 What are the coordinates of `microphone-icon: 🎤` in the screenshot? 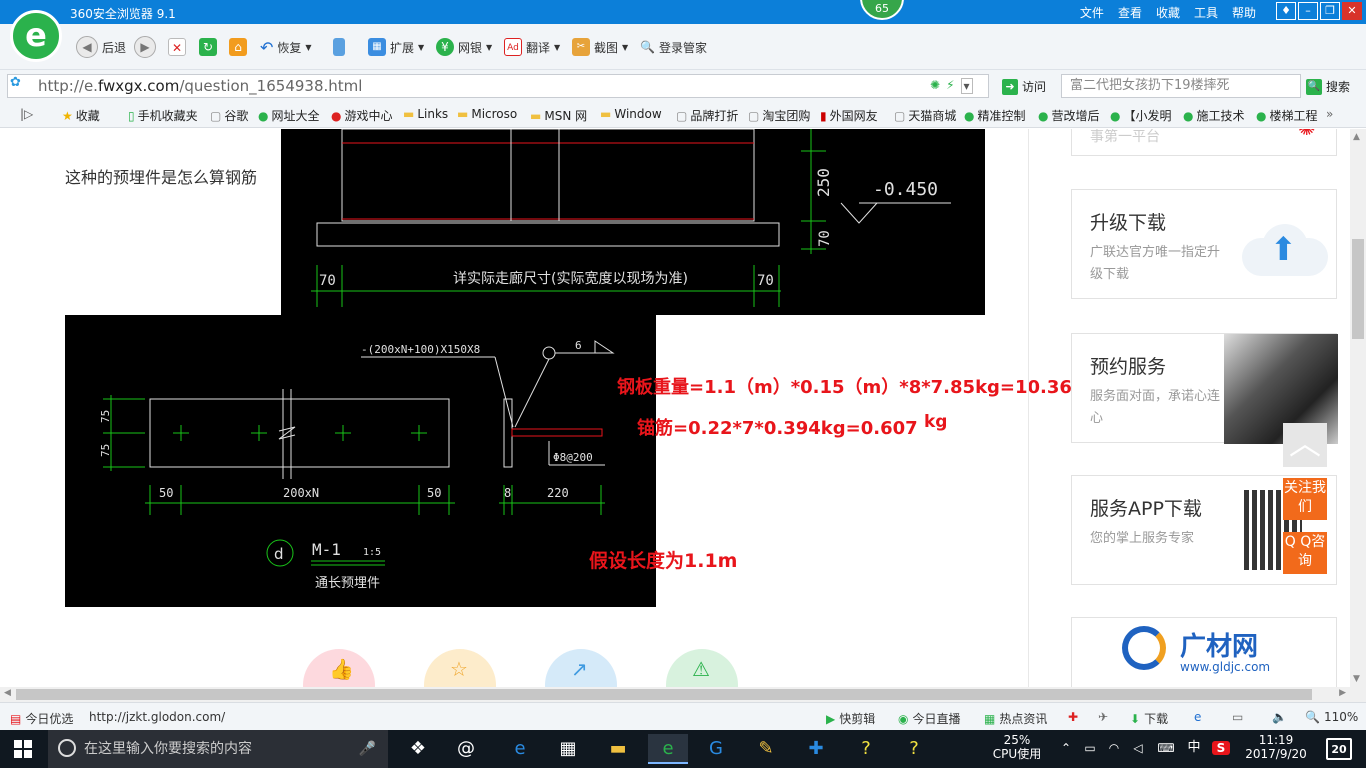 It's located at (367, 749).